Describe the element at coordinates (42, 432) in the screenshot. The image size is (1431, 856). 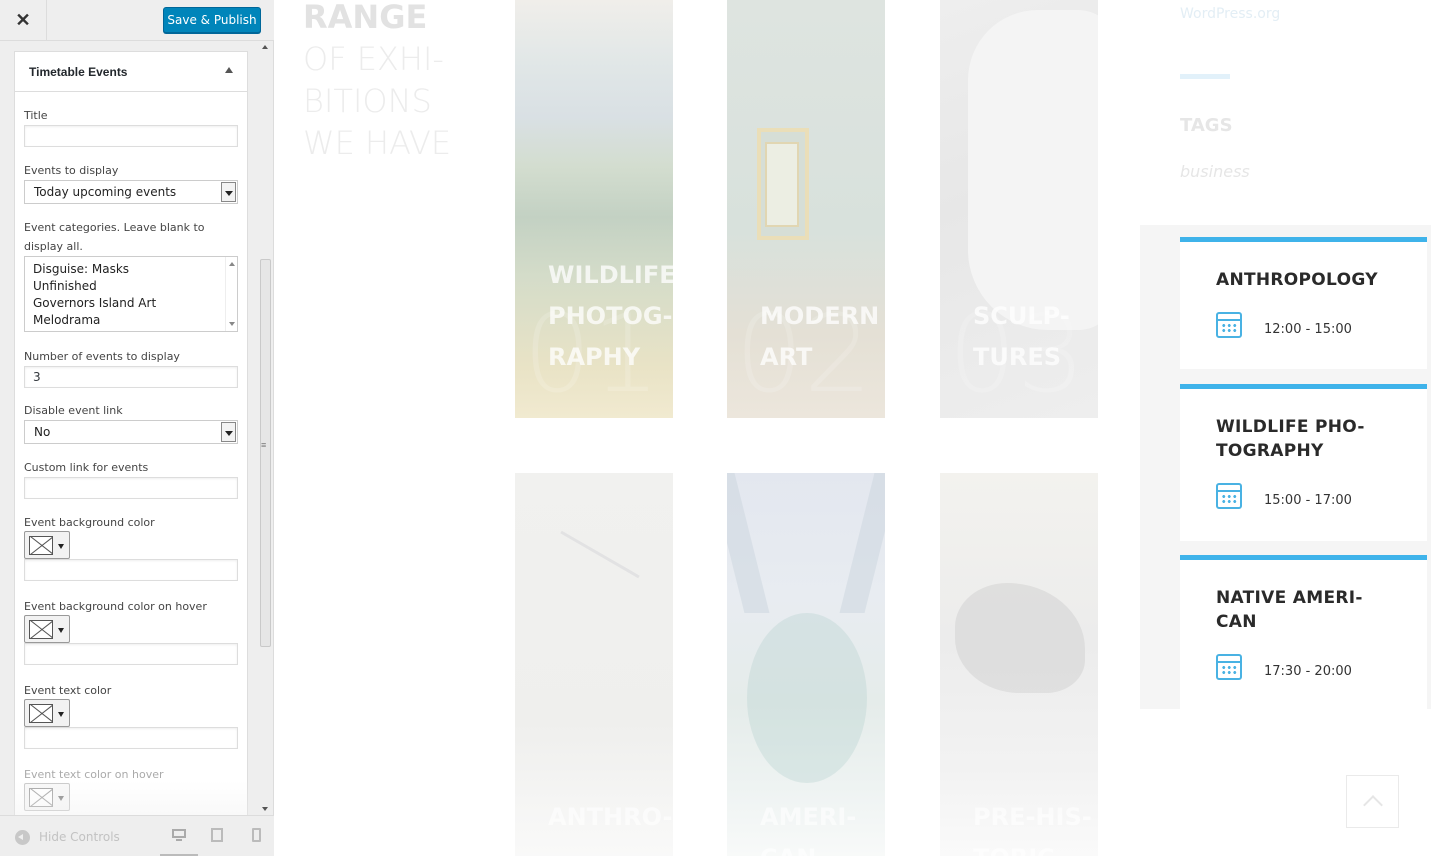
I see `disable-link-value: No` at that location.